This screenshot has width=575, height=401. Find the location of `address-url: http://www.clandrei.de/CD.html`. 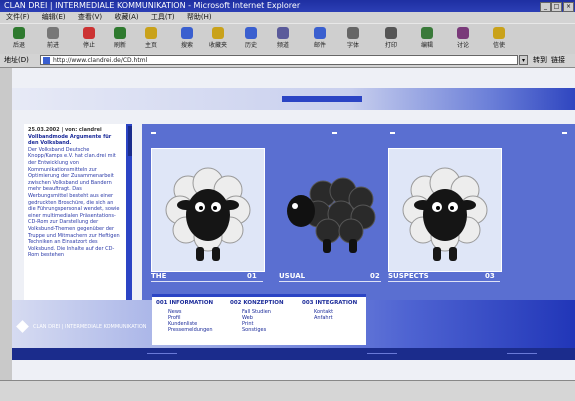

address-url: http://www.clandrei.de/CD.html is located at coordinates (100, 60).